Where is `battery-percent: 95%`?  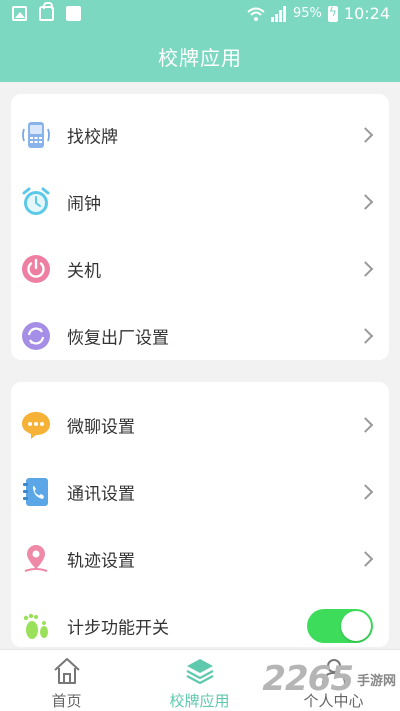
battery-percent: 95% is located at coordinates (307, 13).